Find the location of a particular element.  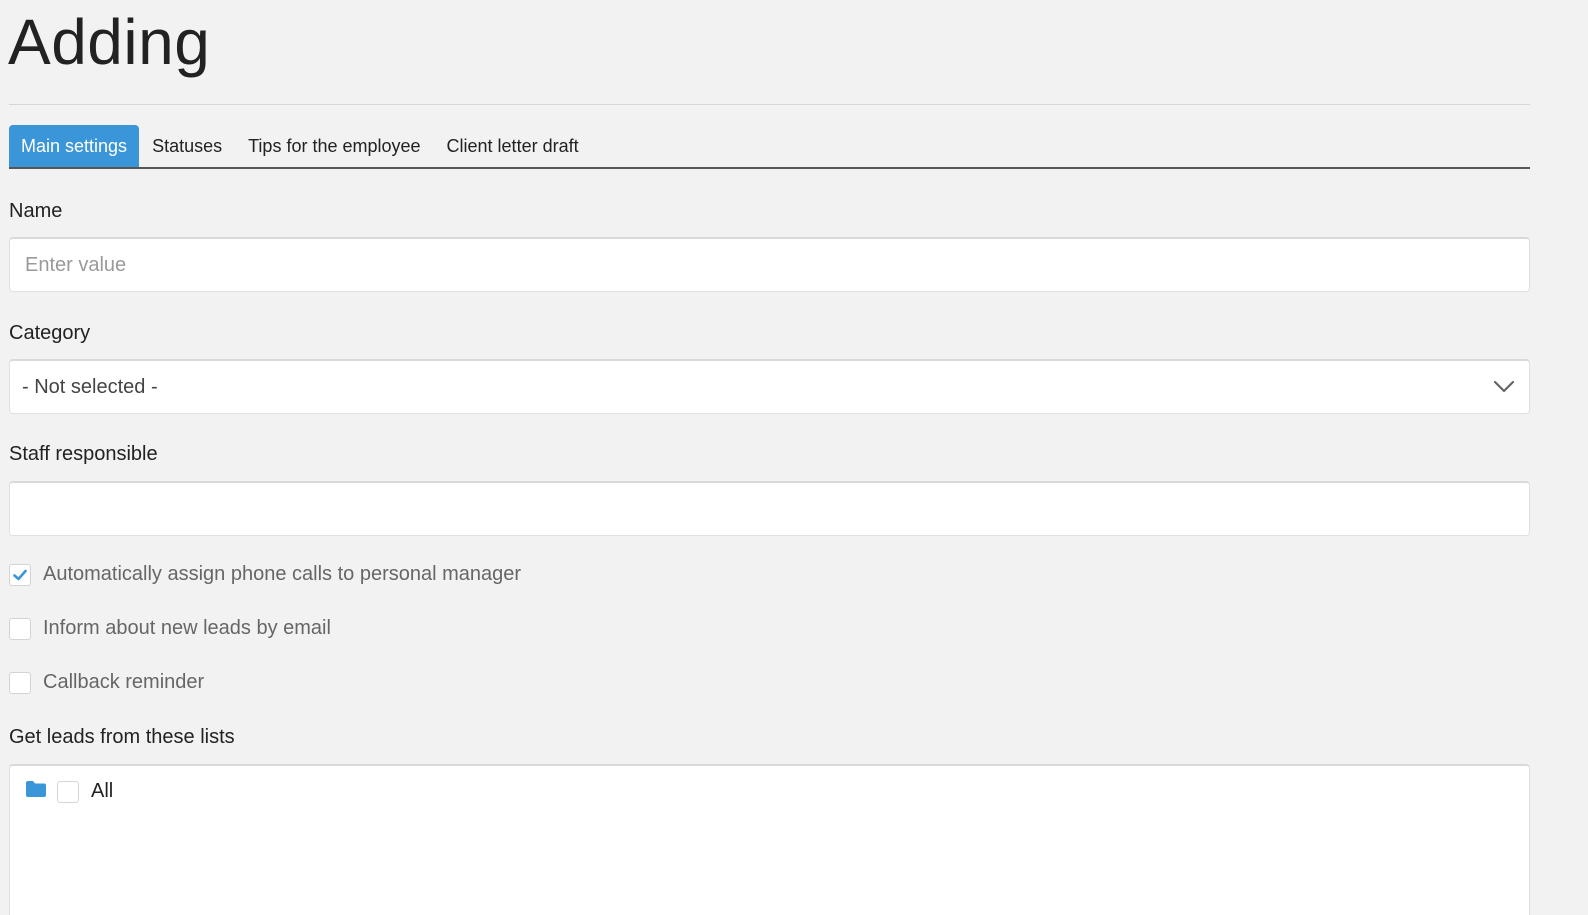

chevron-down-icon is located at coordinates (1504, 386).